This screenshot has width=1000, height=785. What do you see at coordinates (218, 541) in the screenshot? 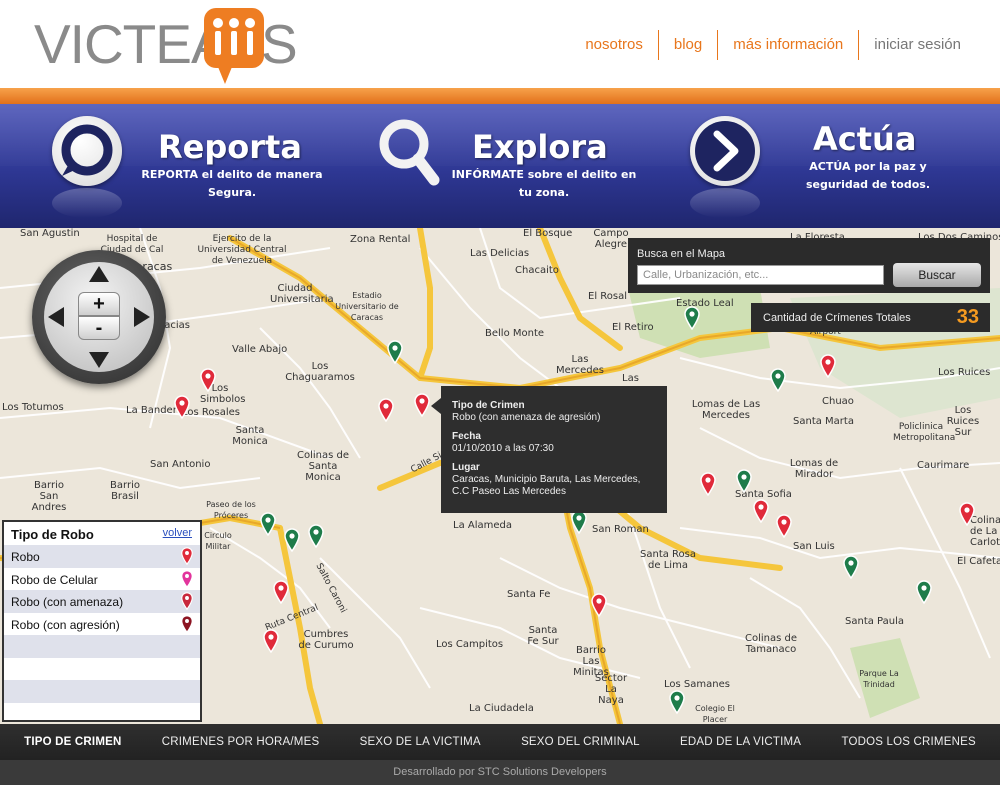
I see `map-label: Circulo Militar` at bounding box center [218, 541].